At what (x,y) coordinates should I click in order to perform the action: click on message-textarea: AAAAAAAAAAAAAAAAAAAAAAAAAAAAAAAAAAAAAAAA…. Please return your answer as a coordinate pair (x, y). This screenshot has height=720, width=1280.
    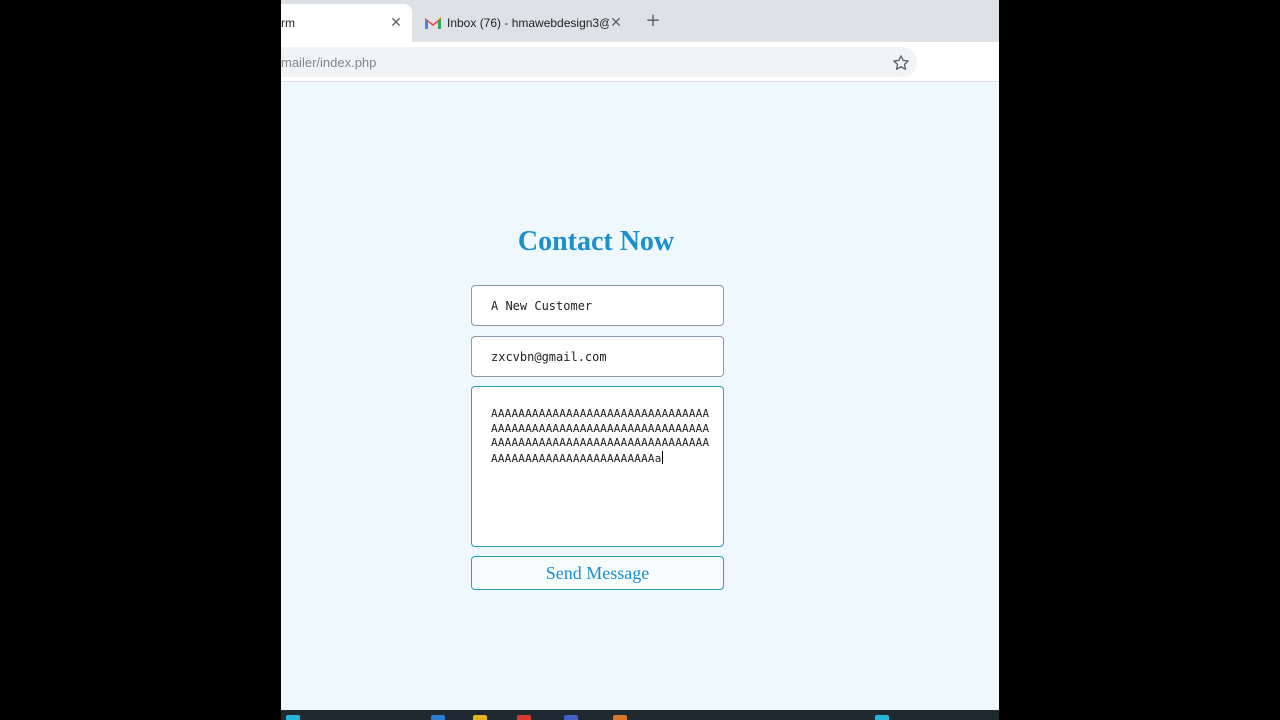
    Looking at the image, I should click on (597, 466).